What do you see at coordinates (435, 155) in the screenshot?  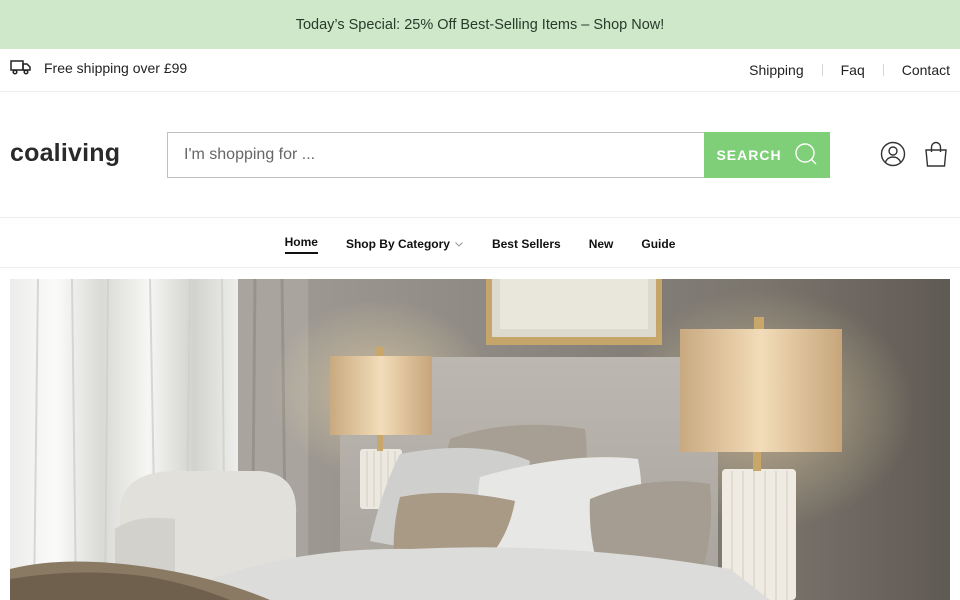 I see `search-input` at bounding box center [435, 155].